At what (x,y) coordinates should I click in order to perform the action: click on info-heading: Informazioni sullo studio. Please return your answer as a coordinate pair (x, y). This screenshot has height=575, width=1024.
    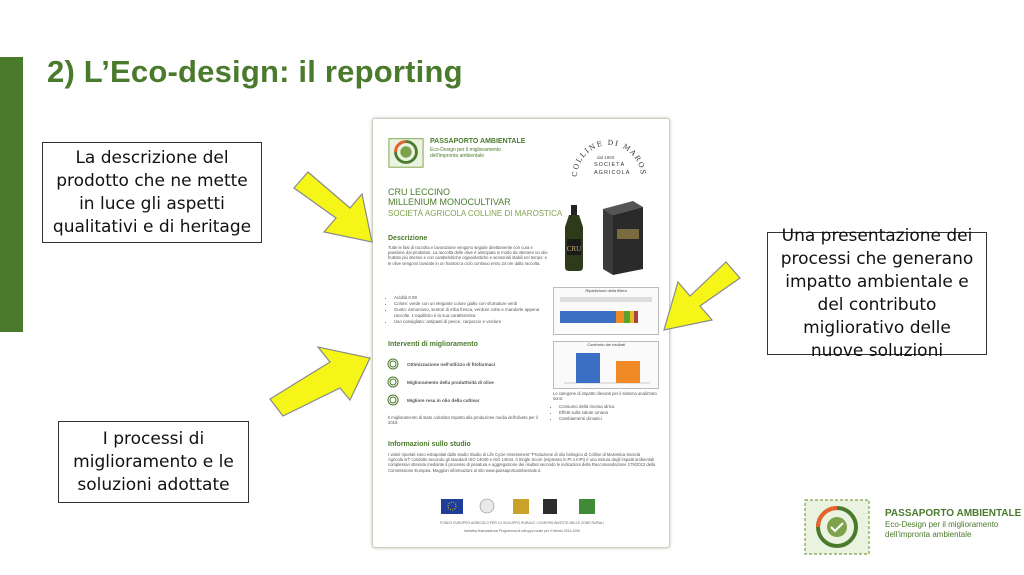
    Looking at the image, I should click on (429, 444).